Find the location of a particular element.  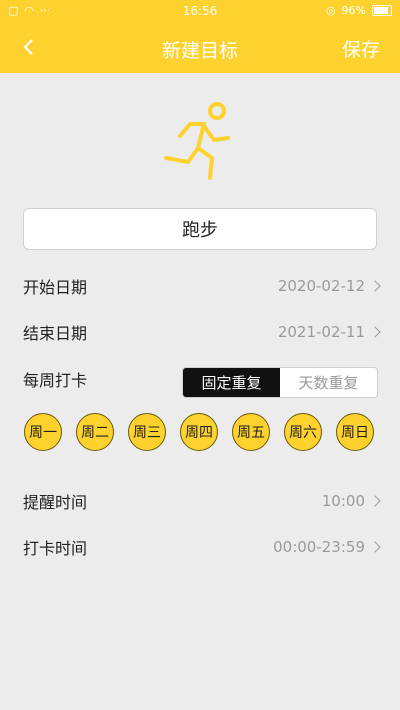

day-tue-button: 周二 is located at coordinates (95, 432).